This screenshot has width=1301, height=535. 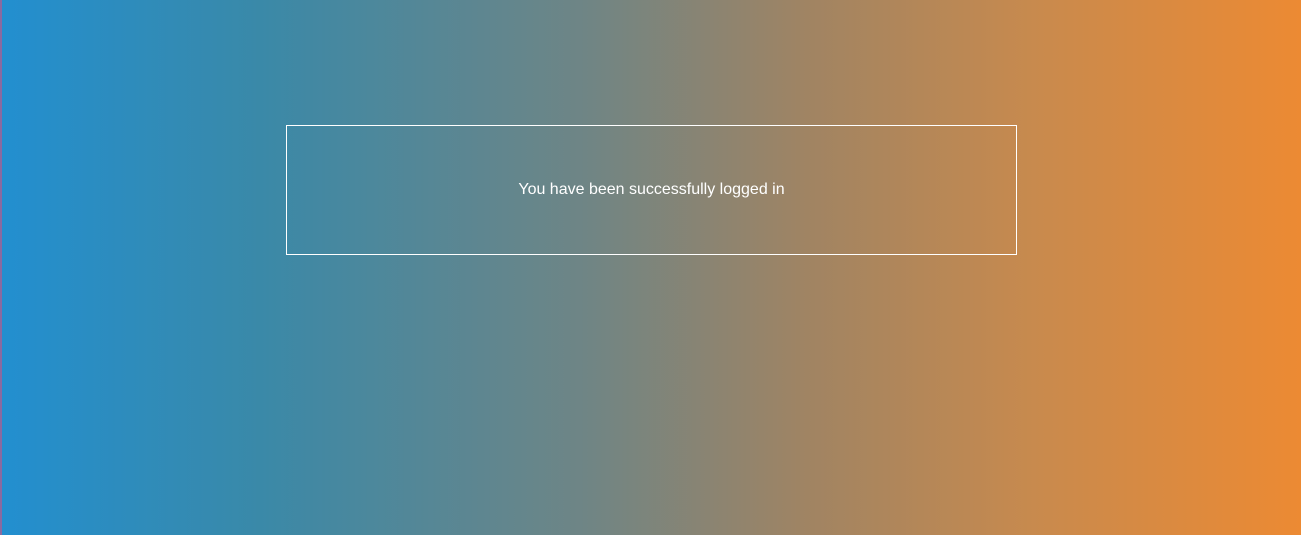 I want to click on success-message-box: You have been successfully logged in, so click(x=651, y=190).